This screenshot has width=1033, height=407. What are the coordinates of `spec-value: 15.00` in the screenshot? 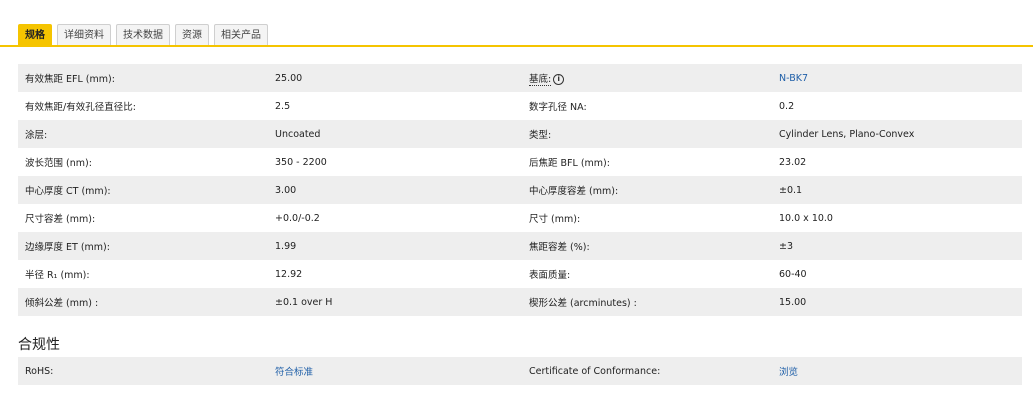 It's located at (897, 302).